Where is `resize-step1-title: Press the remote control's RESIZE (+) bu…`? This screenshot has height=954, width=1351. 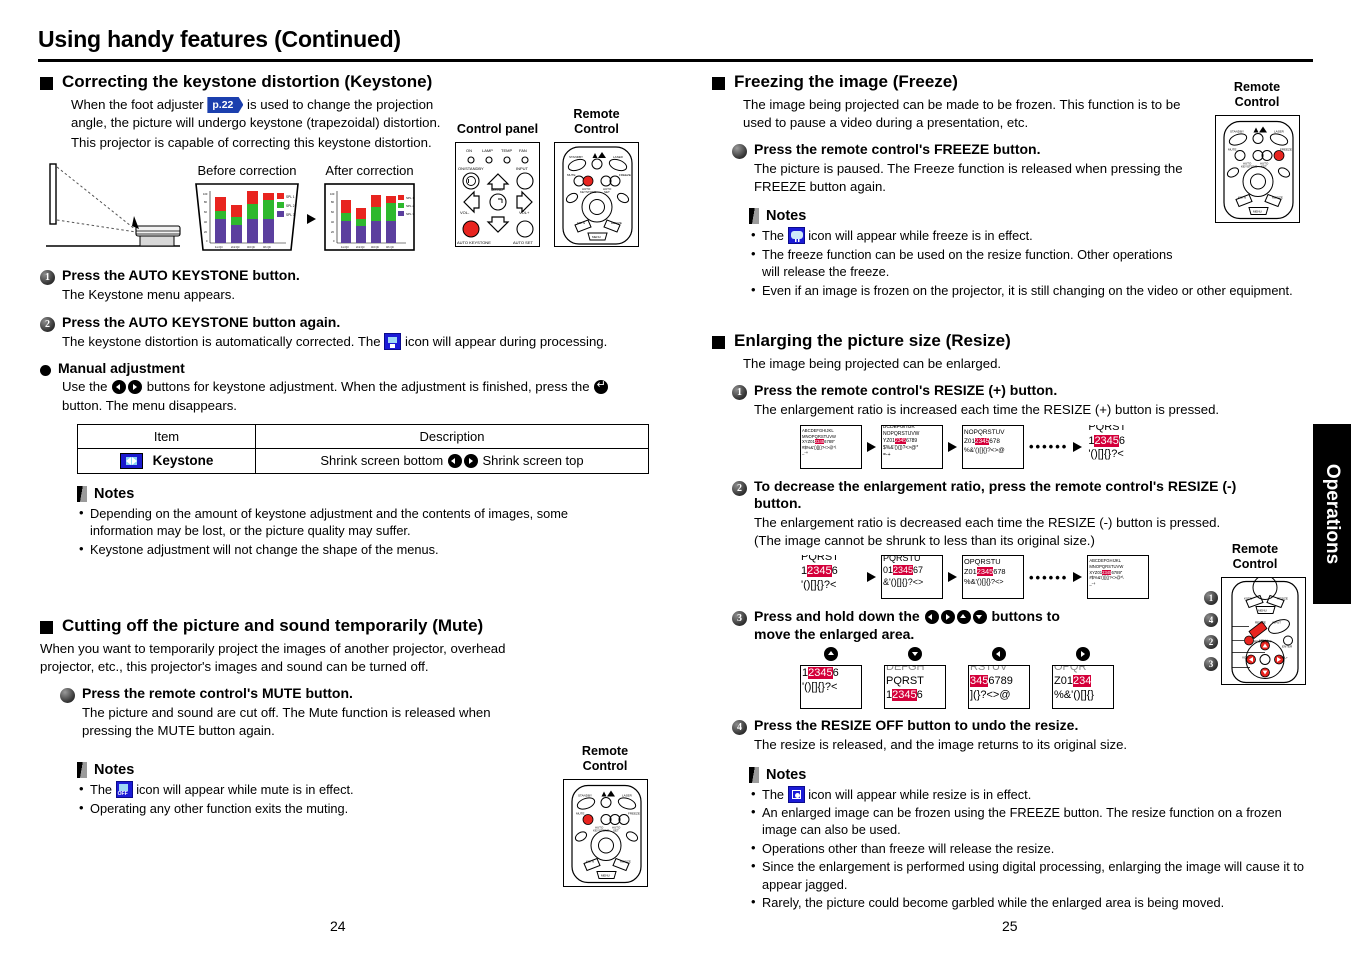 resize-step1-title: Press the remote control's RESIZE (+) bu… is located at coordinates (906, 389).